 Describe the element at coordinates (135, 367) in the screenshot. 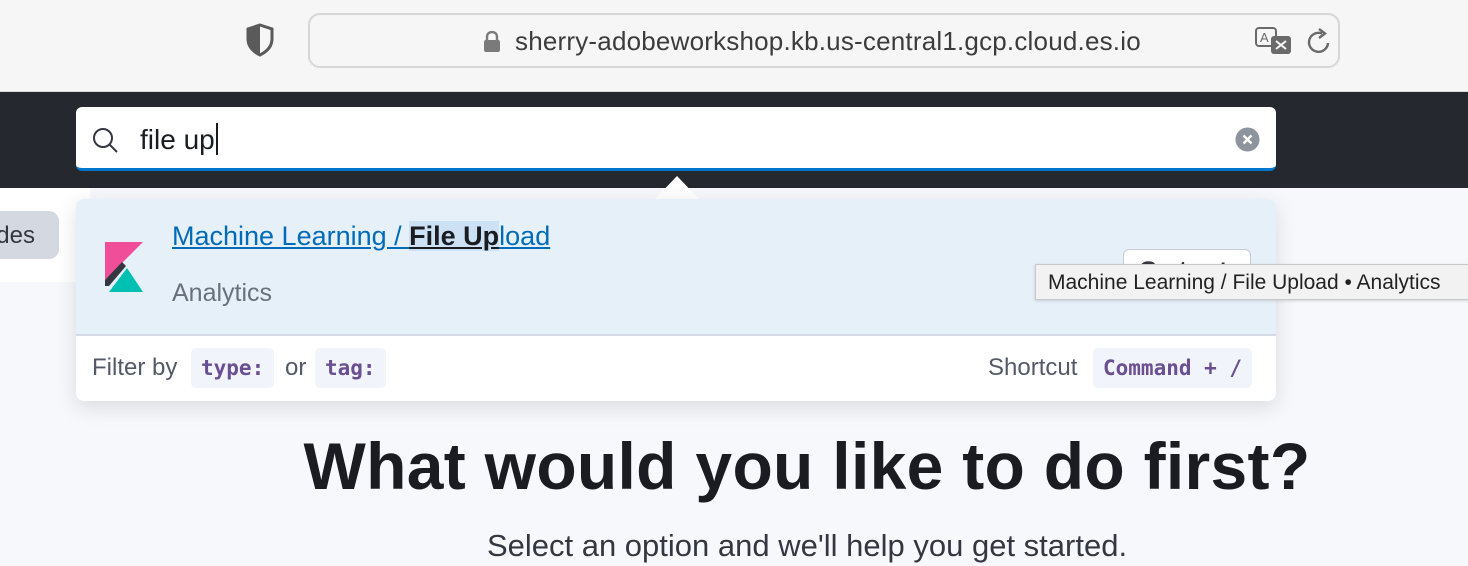

I see `filter-by-label: Filter by` at that location.